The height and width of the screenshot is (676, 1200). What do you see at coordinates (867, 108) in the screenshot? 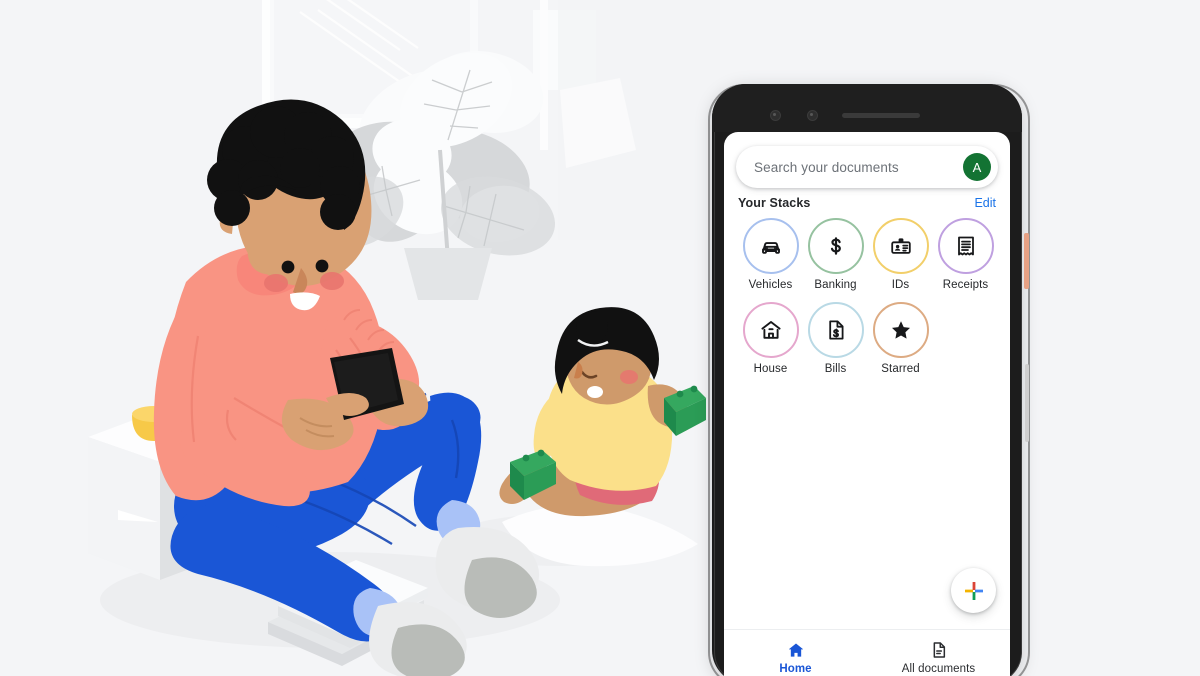
I see `phone-top-bezel` at bounding box center [867, 108].